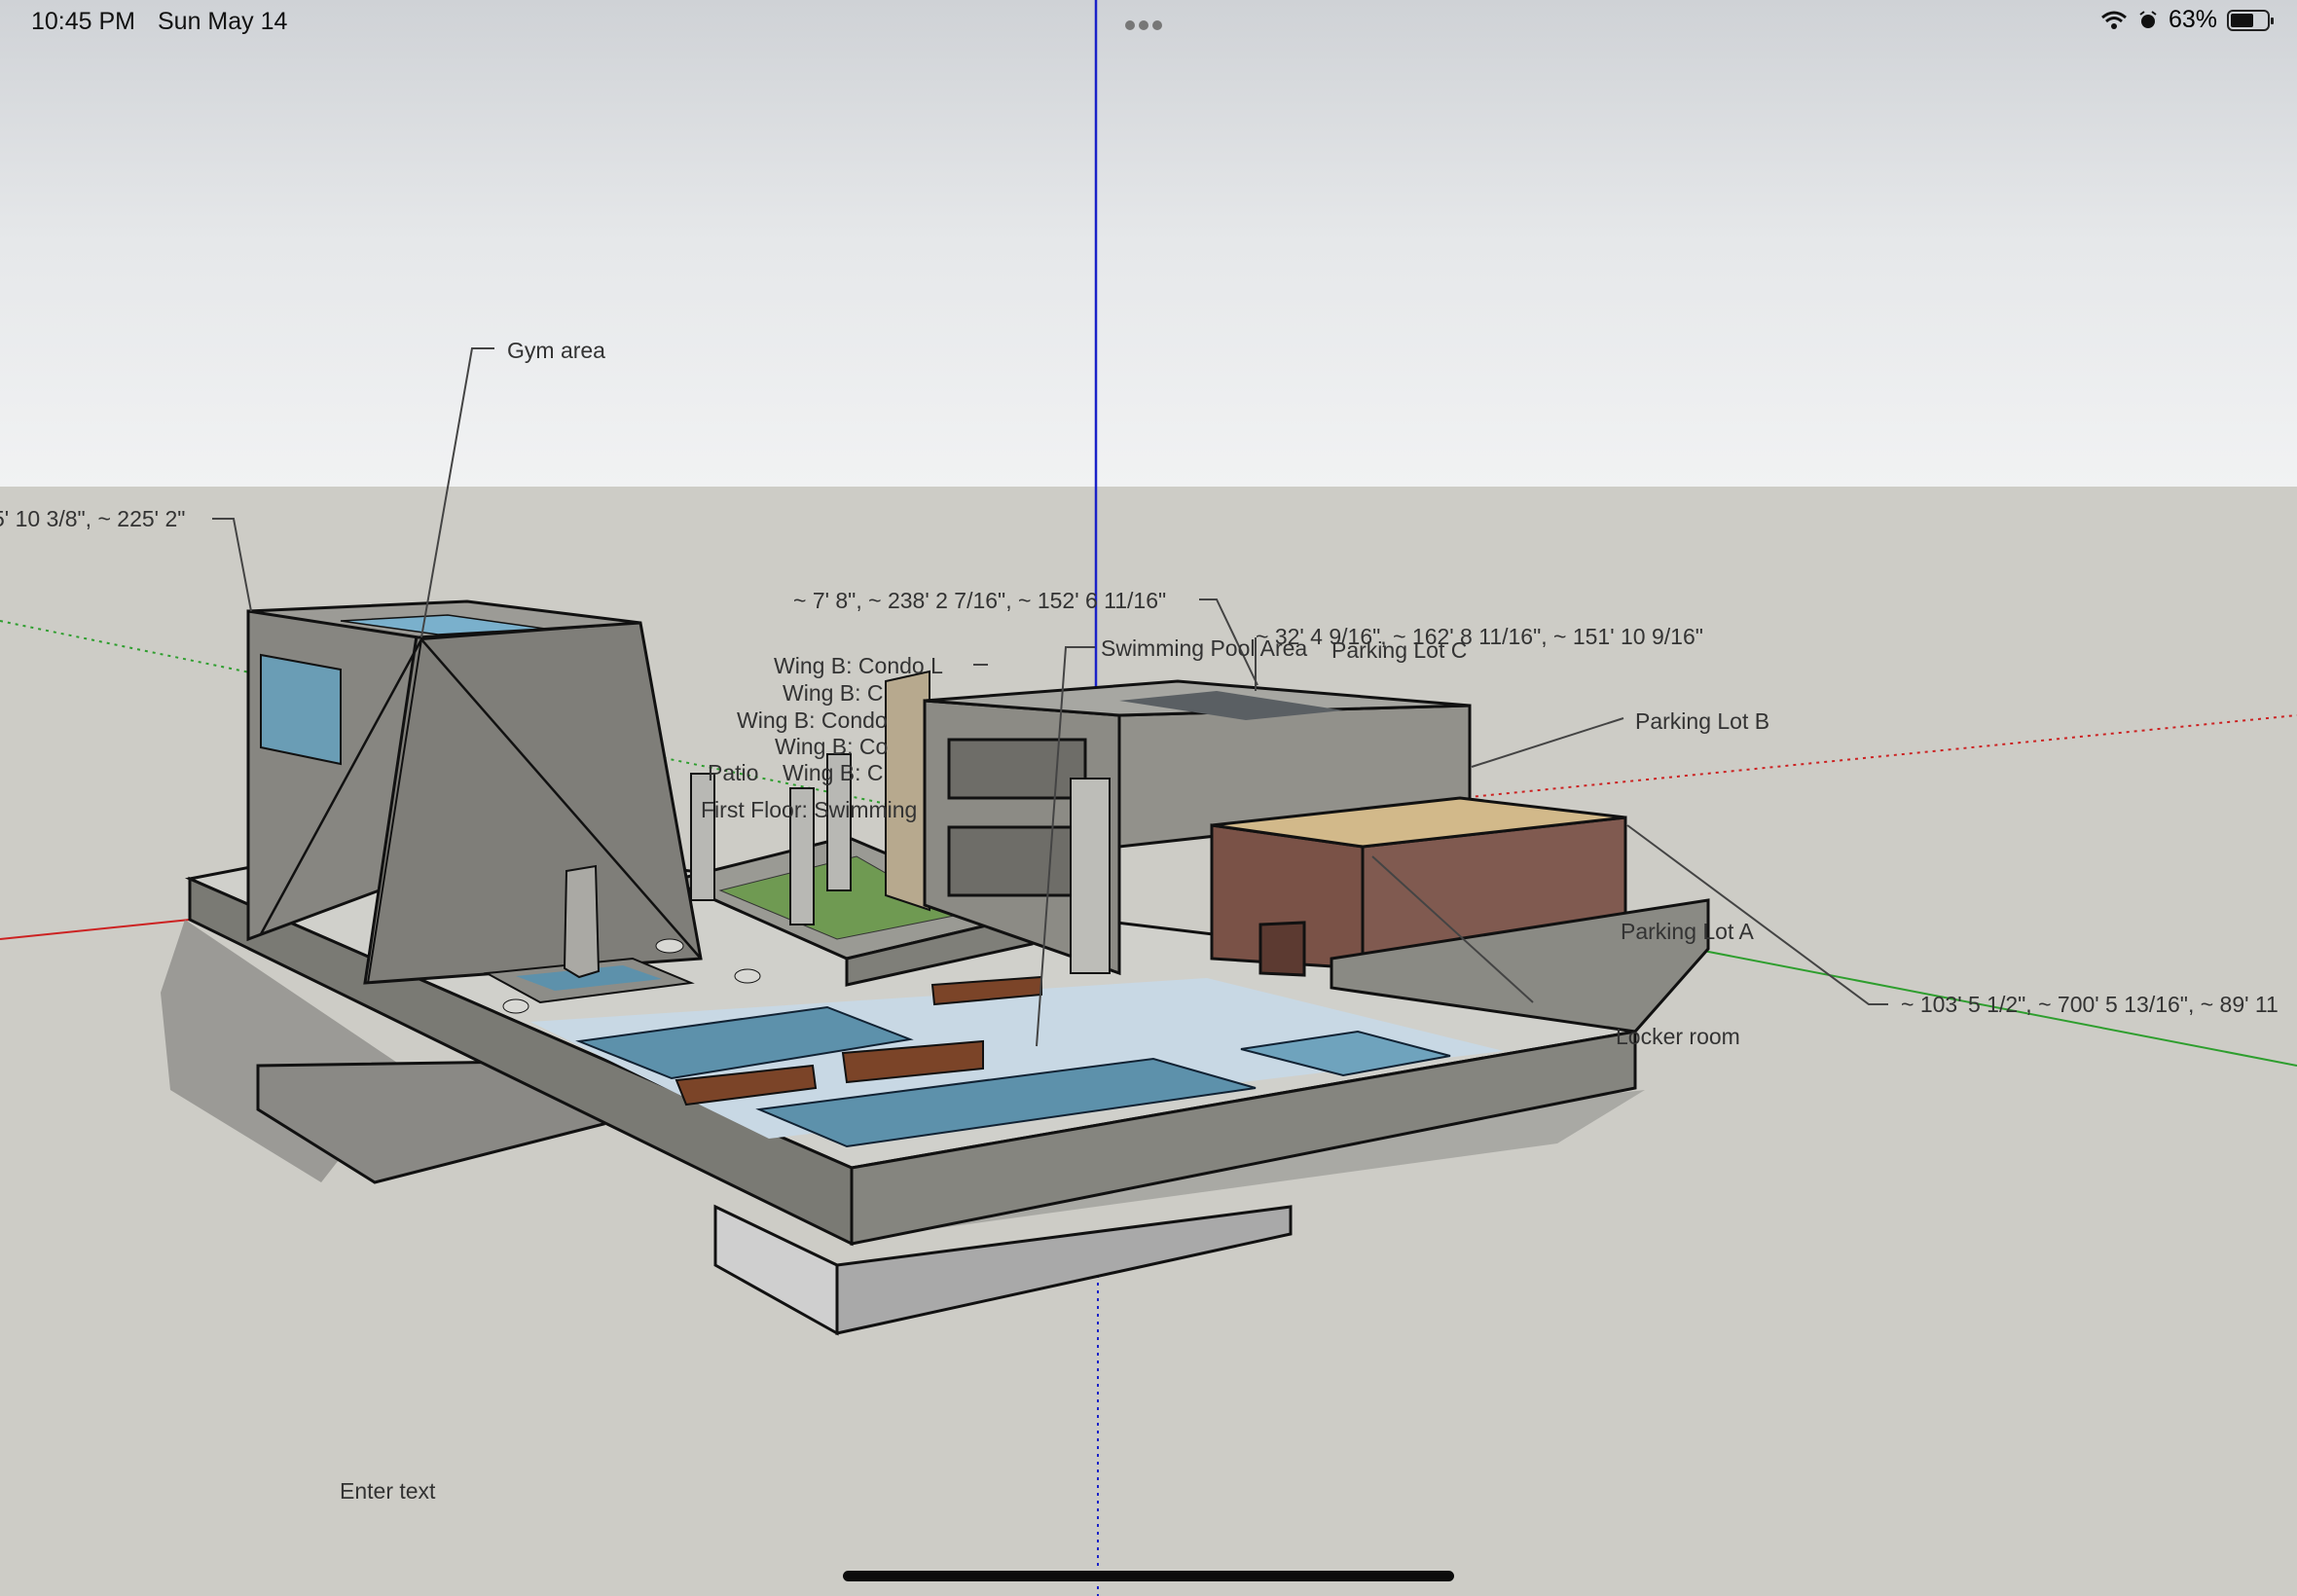 The height and width of the screenshot is (1596, 2297). I want to click on label-gym-area: Gym area, so click(556, 351).